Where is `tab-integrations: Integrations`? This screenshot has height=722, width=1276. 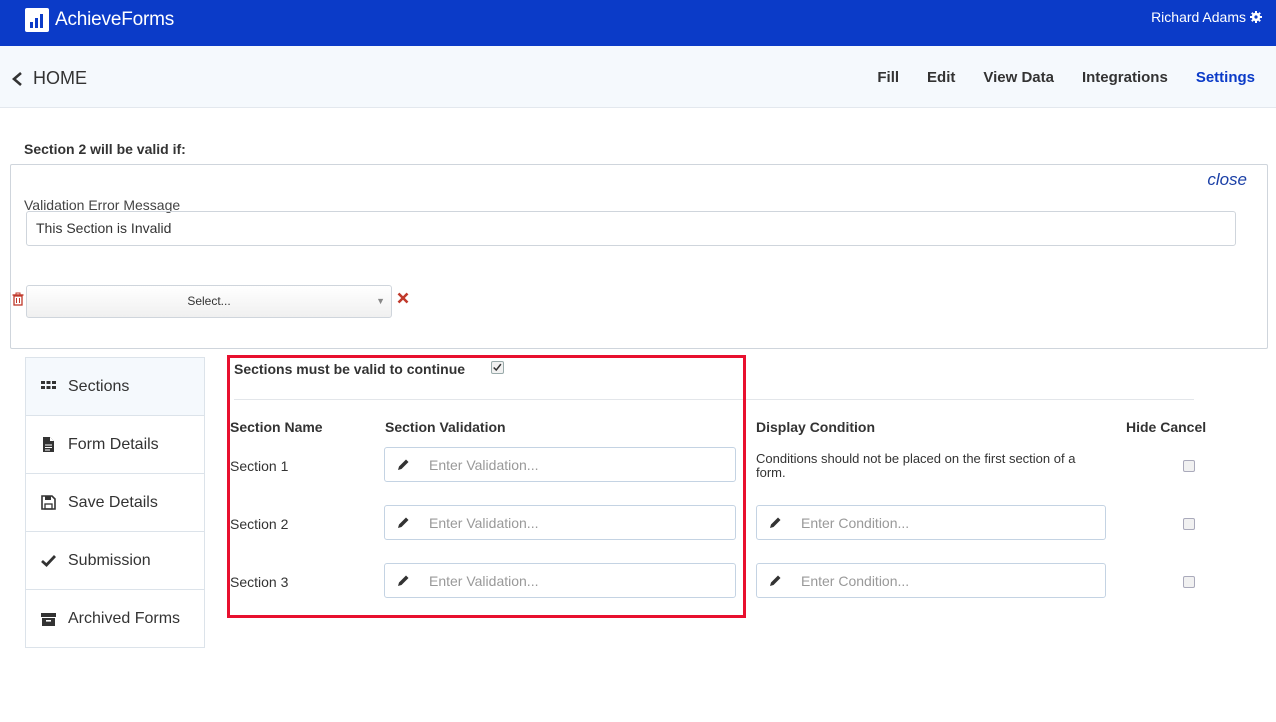 tab-integrations: Integrations is located at coordinates (1125, 77).